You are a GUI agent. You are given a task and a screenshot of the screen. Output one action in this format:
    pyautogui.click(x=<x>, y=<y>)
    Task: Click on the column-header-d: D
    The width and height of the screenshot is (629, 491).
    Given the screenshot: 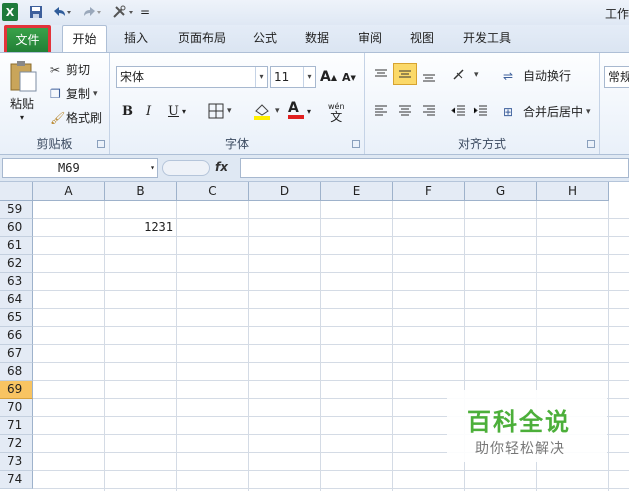 What is the action you would take?
    pyautogui.click(x=285, y=191)
    